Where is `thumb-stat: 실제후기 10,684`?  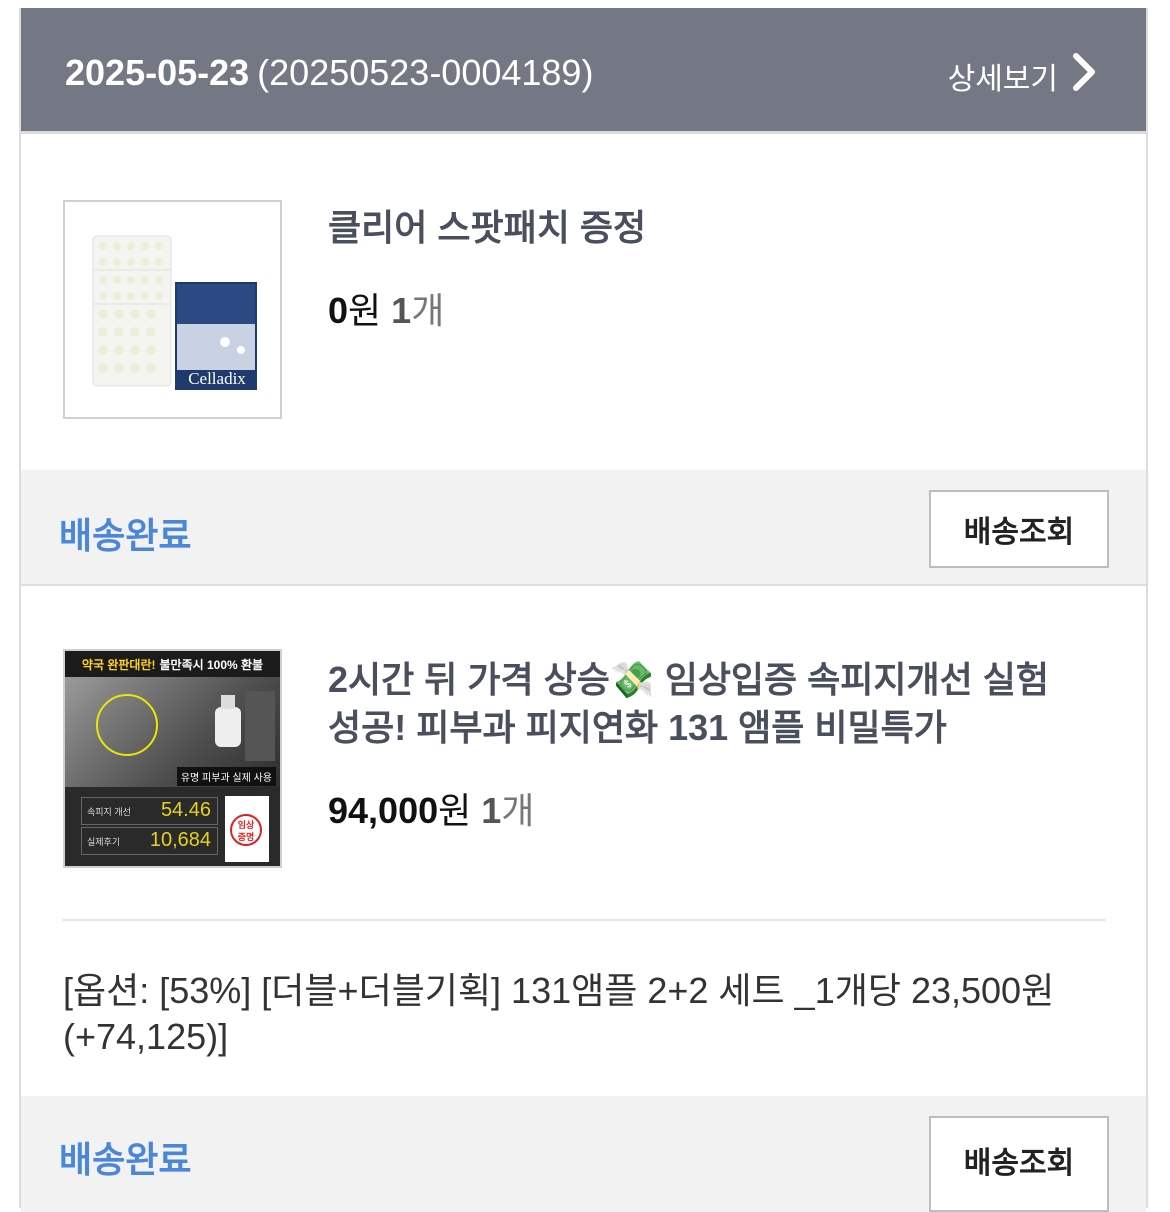
thumb-stat: 실제후기 10,684 is located at coordinates (149, 841).